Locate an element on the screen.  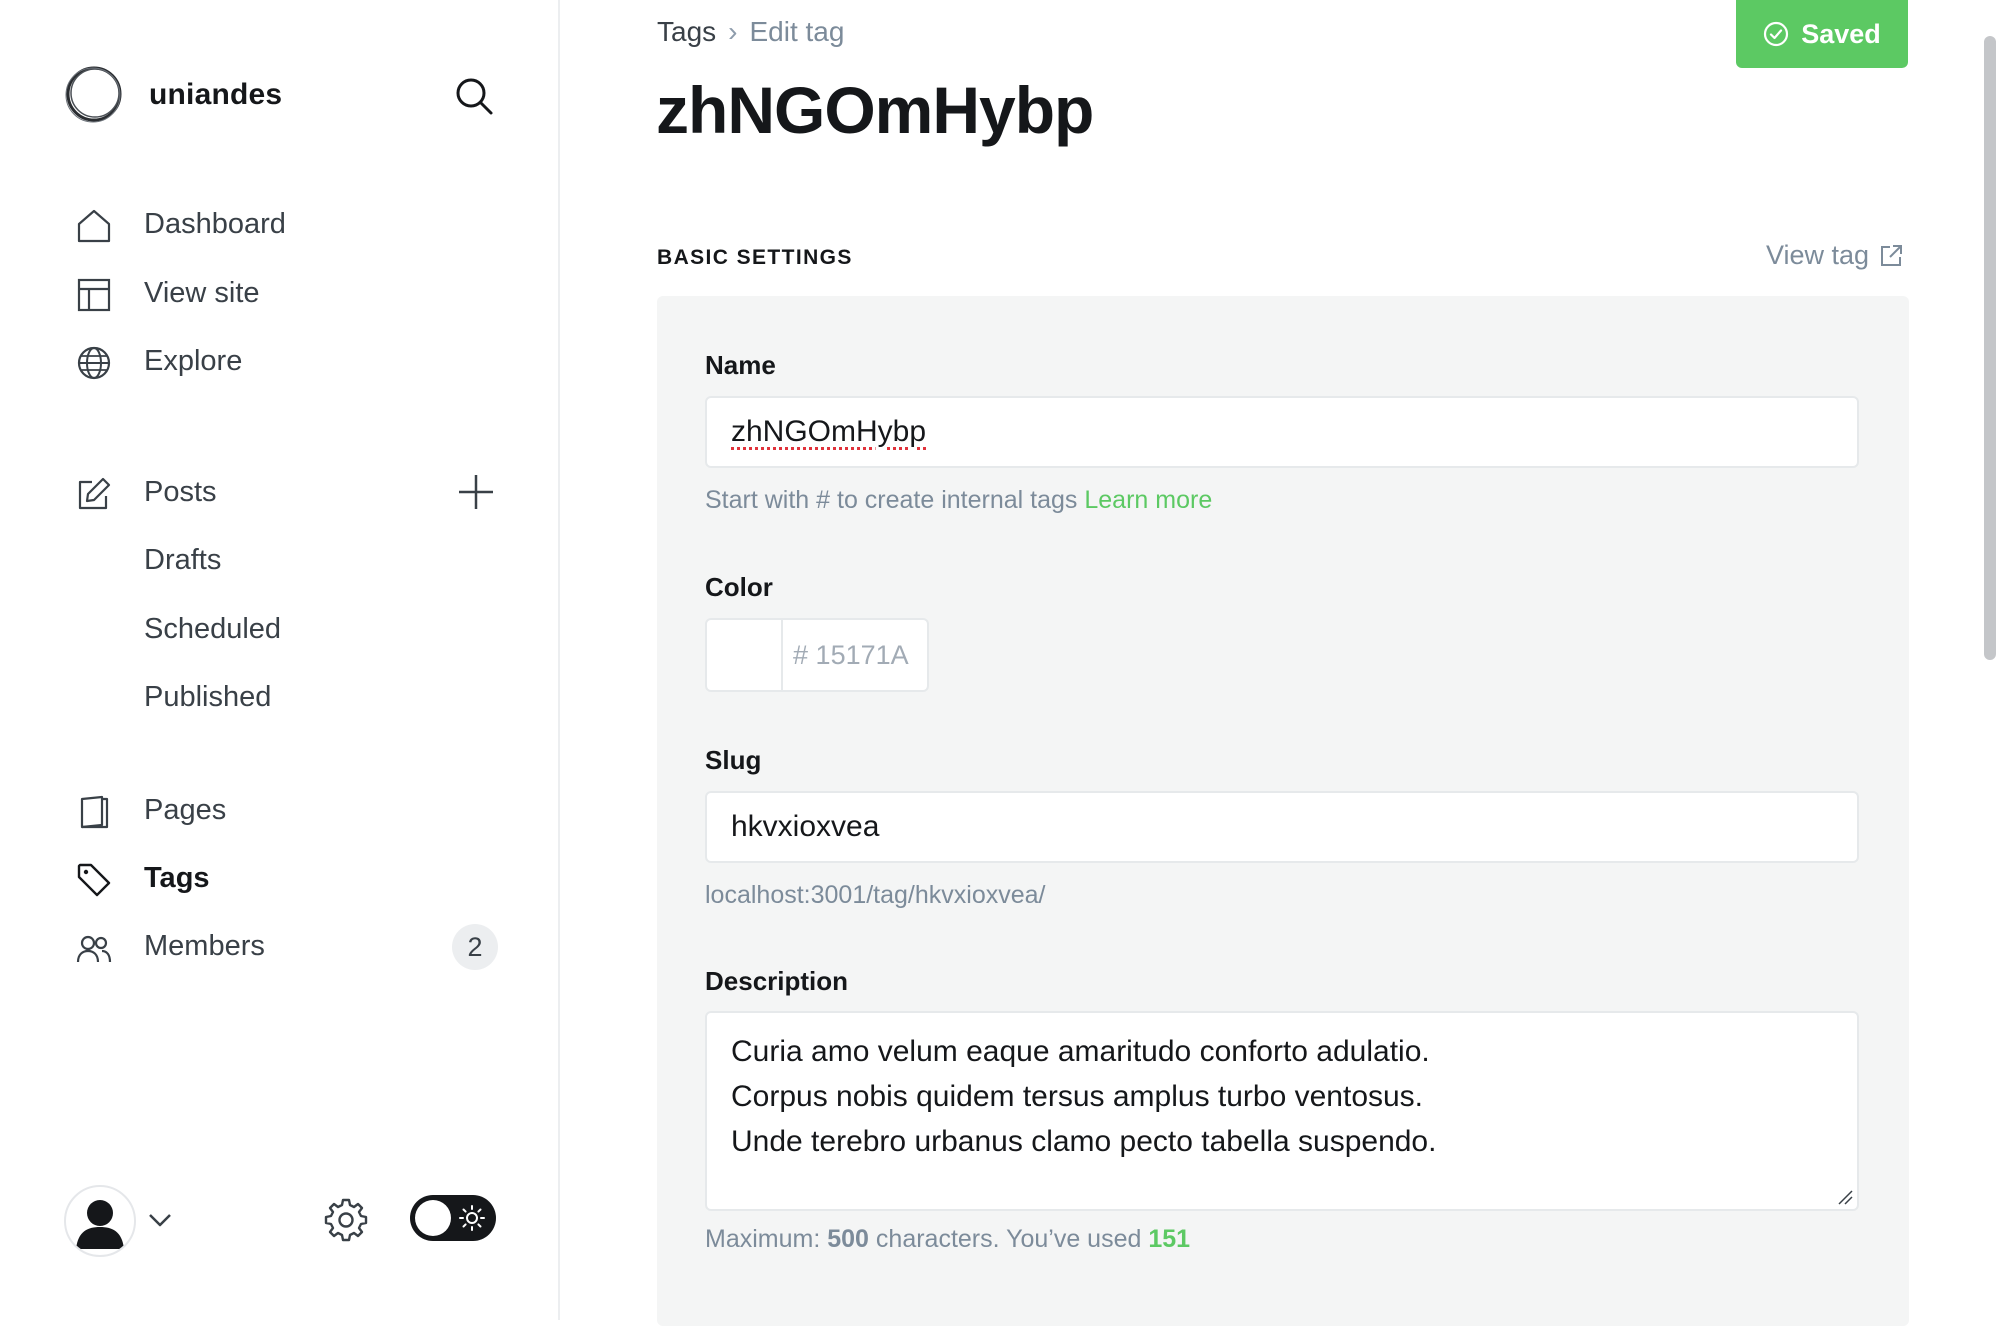
count-max: 500 is located at coordinates (848, 1239).